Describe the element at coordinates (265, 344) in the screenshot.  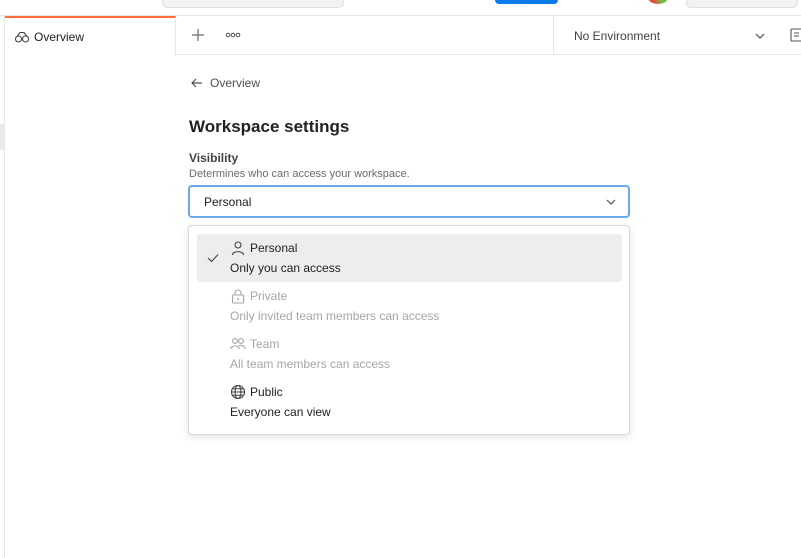
I see `option-name: Team` at that location.